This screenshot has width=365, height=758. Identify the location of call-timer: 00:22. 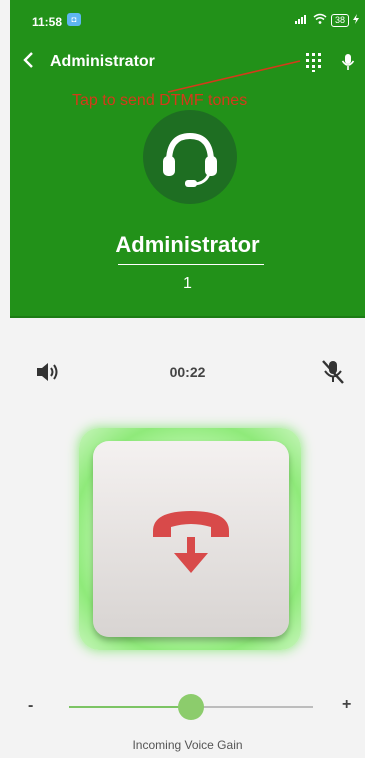
(187, 372).